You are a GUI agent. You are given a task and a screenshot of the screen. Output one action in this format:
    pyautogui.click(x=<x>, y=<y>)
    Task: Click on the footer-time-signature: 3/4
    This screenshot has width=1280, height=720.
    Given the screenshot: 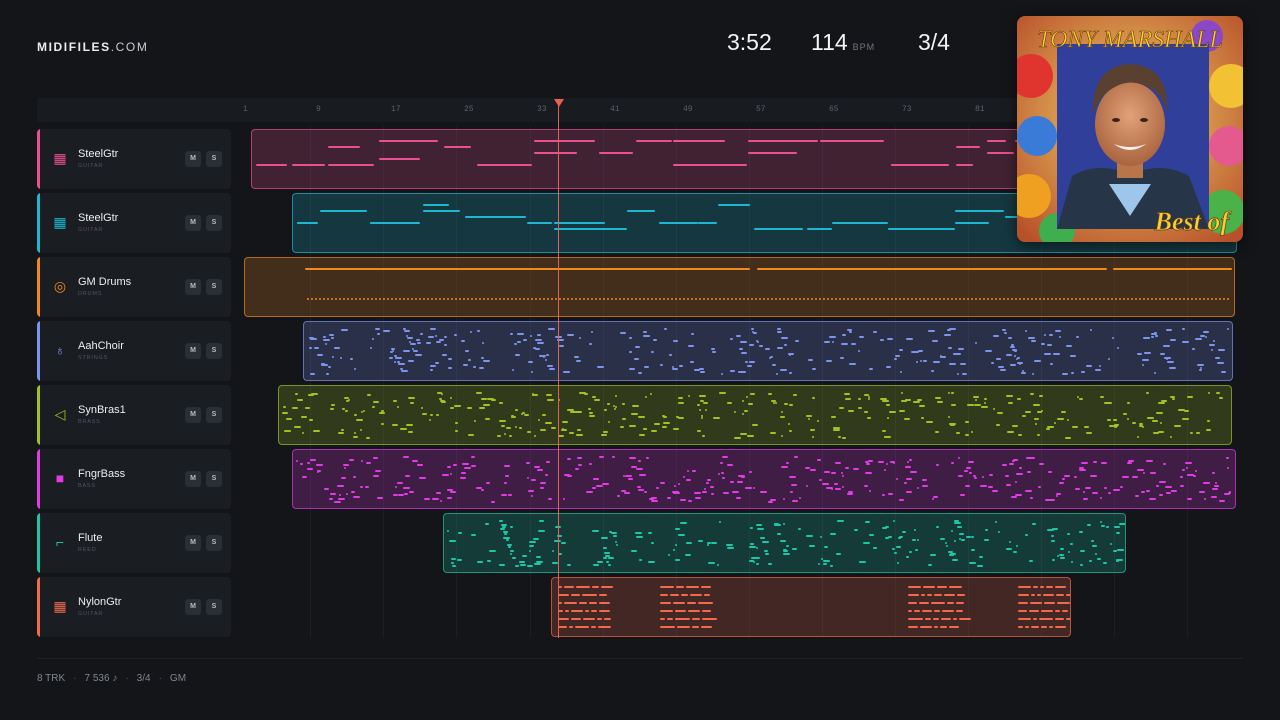 What is the action you would take?
    pyautogui.click(x=143, y=678)
    